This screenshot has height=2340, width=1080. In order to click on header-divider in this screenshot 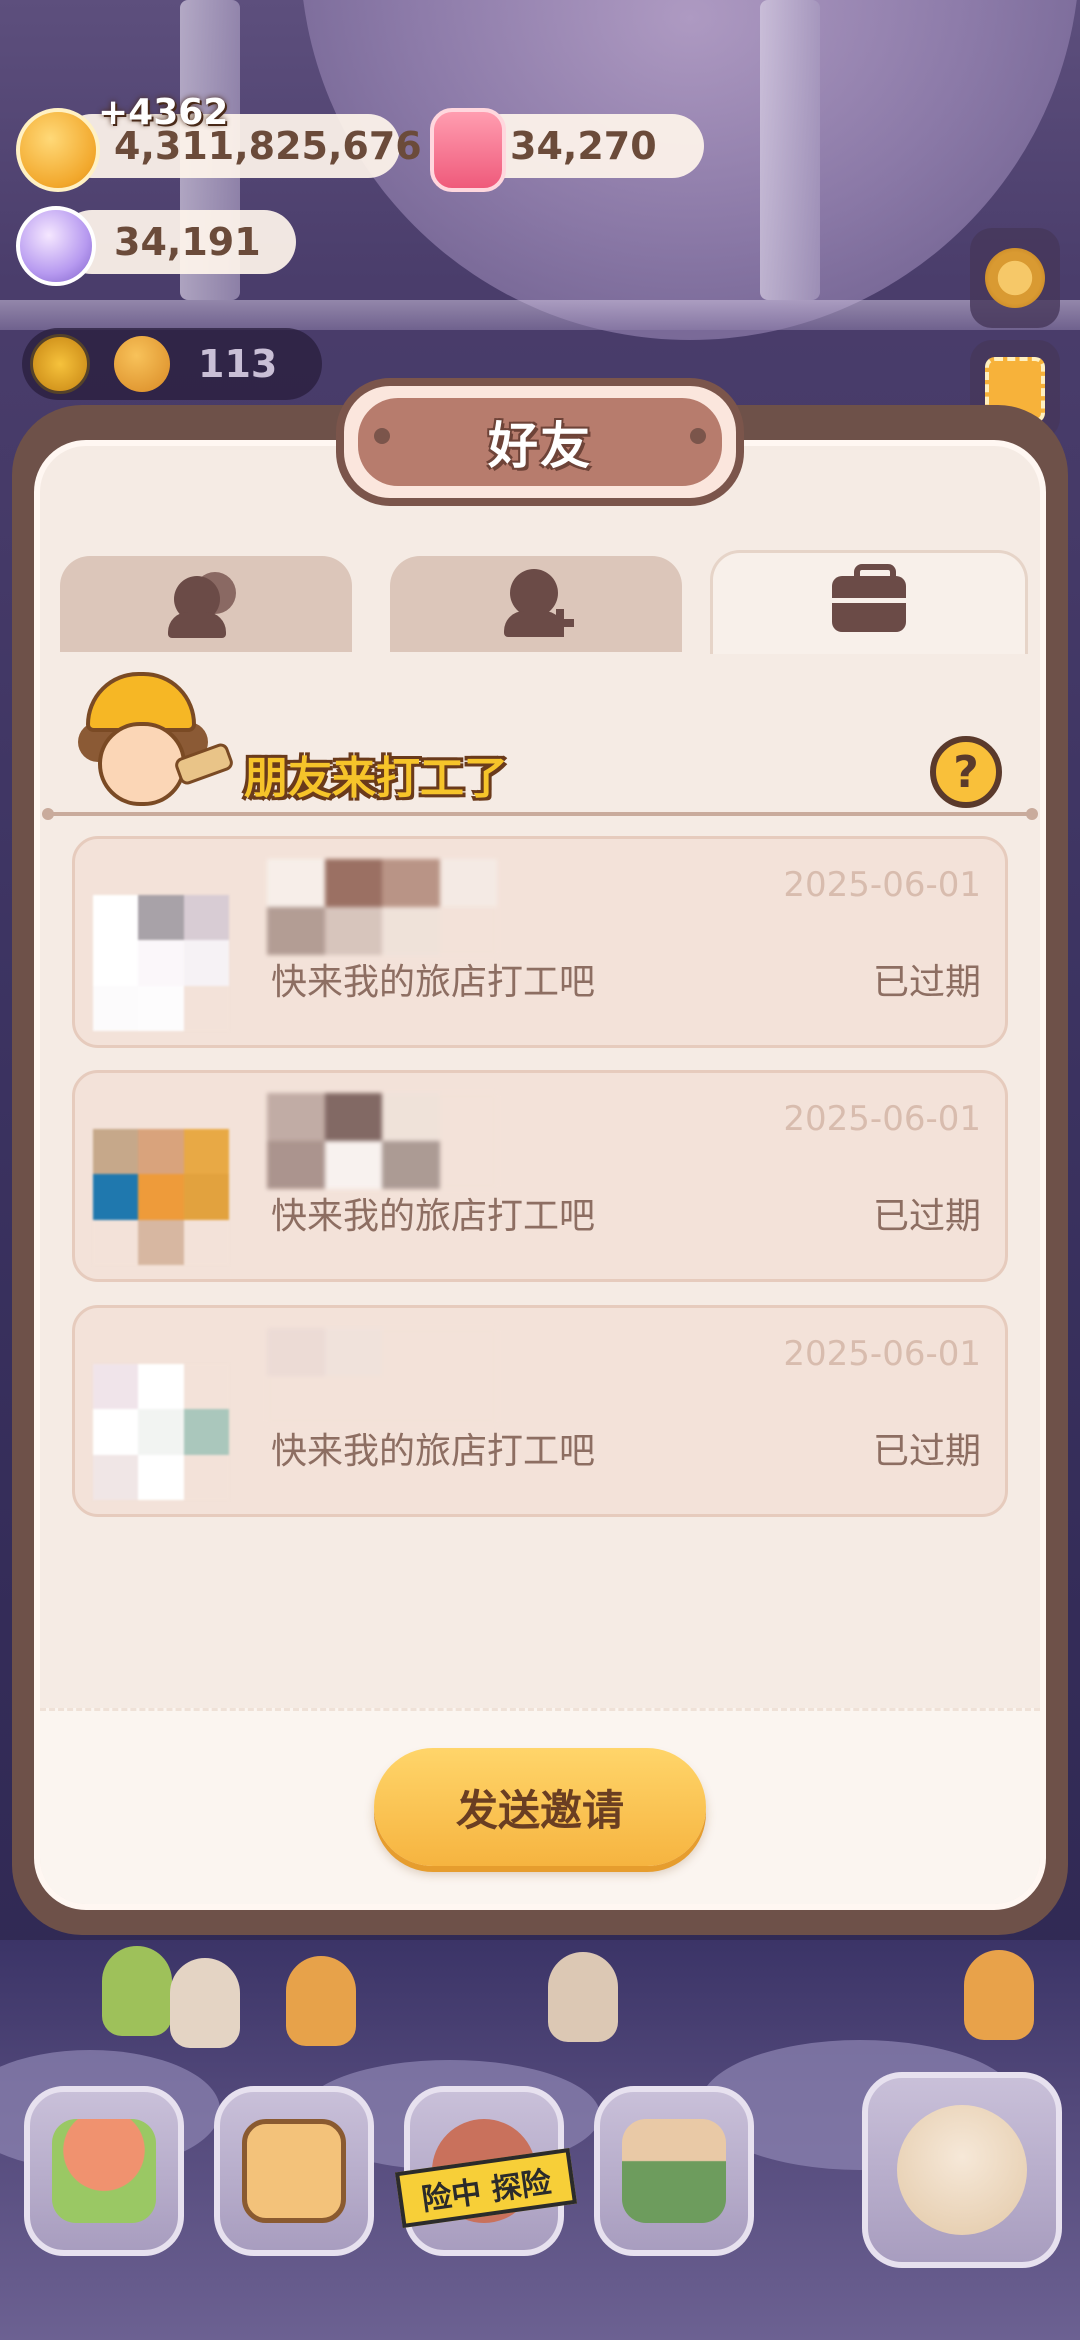, I will do `click(540, 814)`.